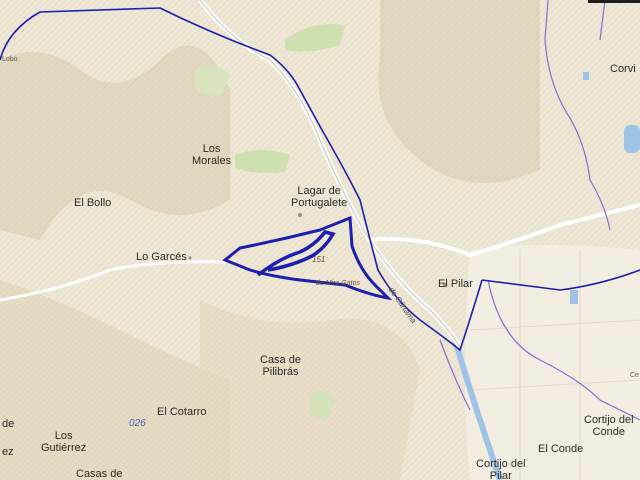 This screenshot has height=480, width=640. What do you see at coordinates (8, 452) in the screenshot?
I see `place-label-edge: ez` at bounding box center [8, 452].